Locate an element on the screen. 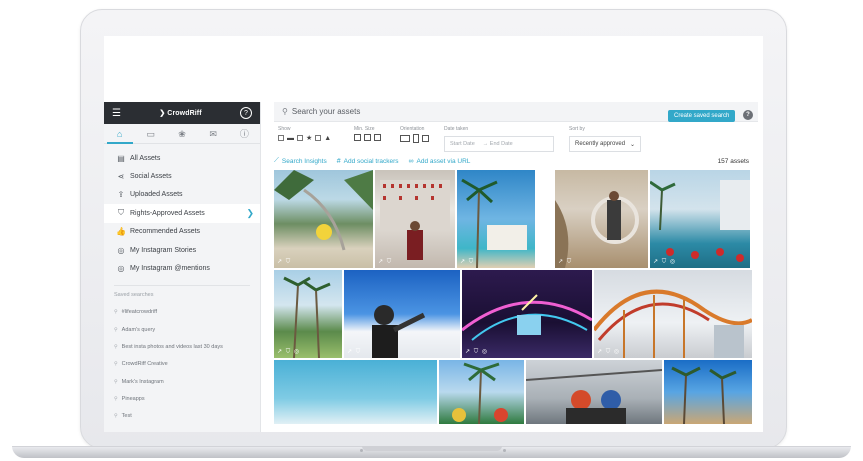 This screenshot has width=863, height=461. sidebar-item-instagram-mentions: ◎ My Instagram @mentions is located at coordinates (182, 268).